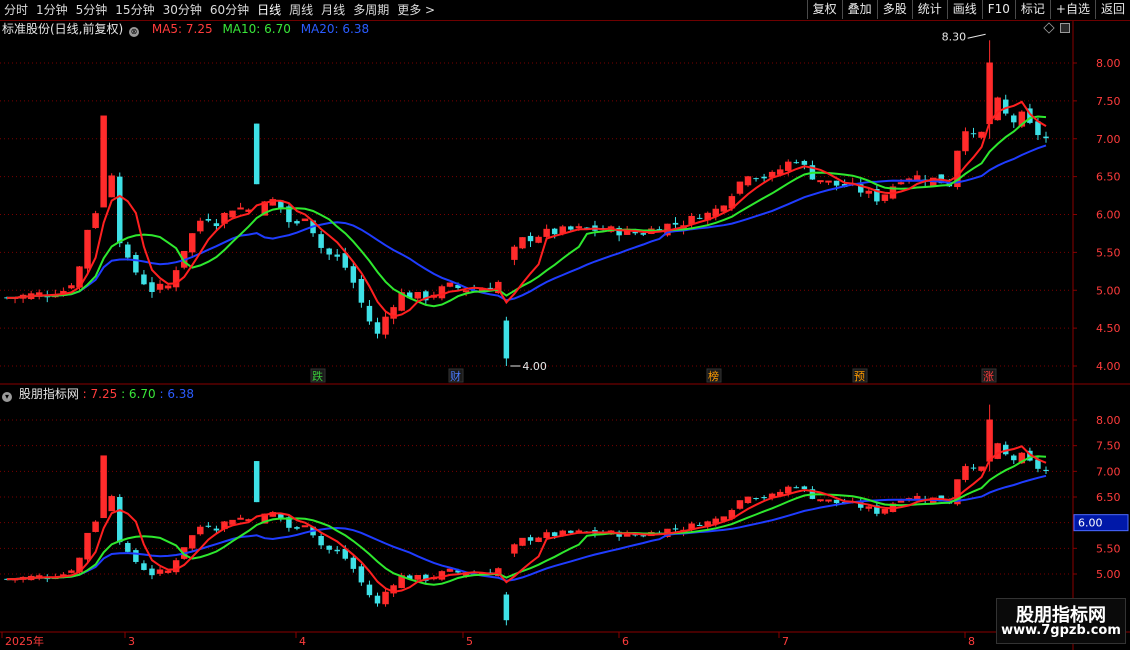 The height and width of the screenshot is (650, 1130). What do you see at coordinates (1065, 28) in the screenshot?
I see `maximize-icon` at bounding box center [1065, 28].